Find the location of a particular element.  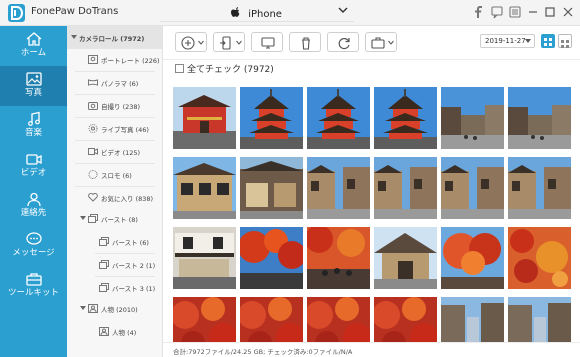

album-burst: バースト (8) is located at coordinates (114, 218).